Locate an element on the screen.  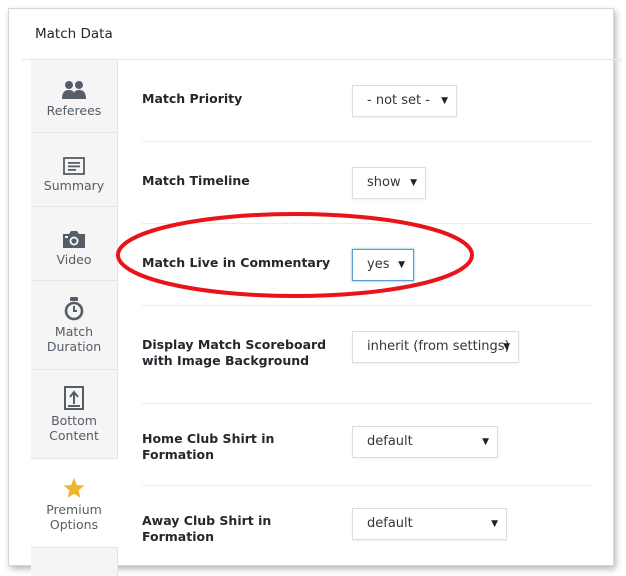
field-label: Home Club Shirt in Formation is located at coordinates (208, 446).